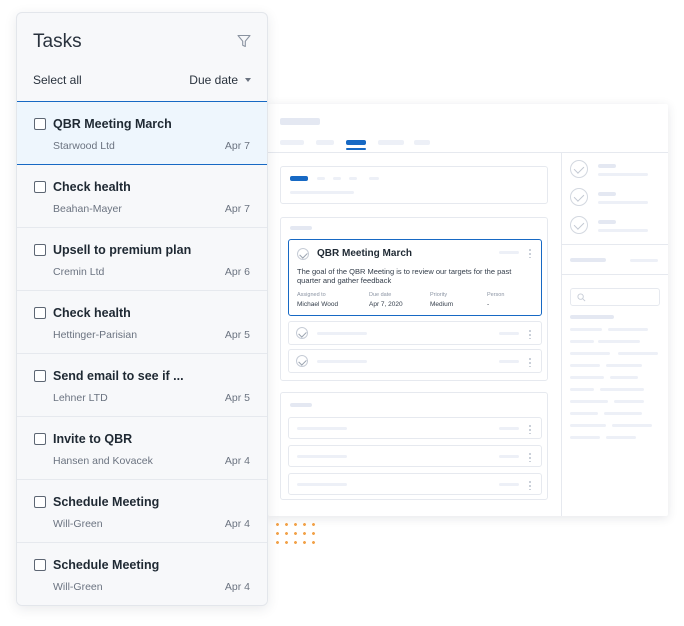  I want to click on skeleton-box-top, so click(414, 185).